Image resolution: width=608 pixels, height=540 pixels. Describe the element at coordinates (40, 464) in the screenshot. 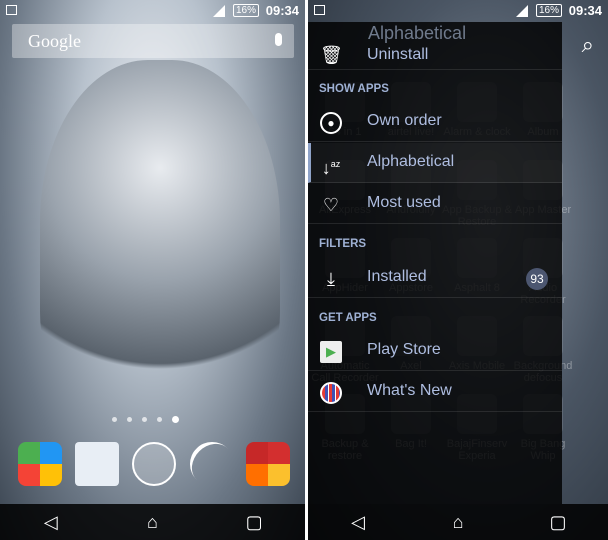

I see `app-folder-icon` at that location.